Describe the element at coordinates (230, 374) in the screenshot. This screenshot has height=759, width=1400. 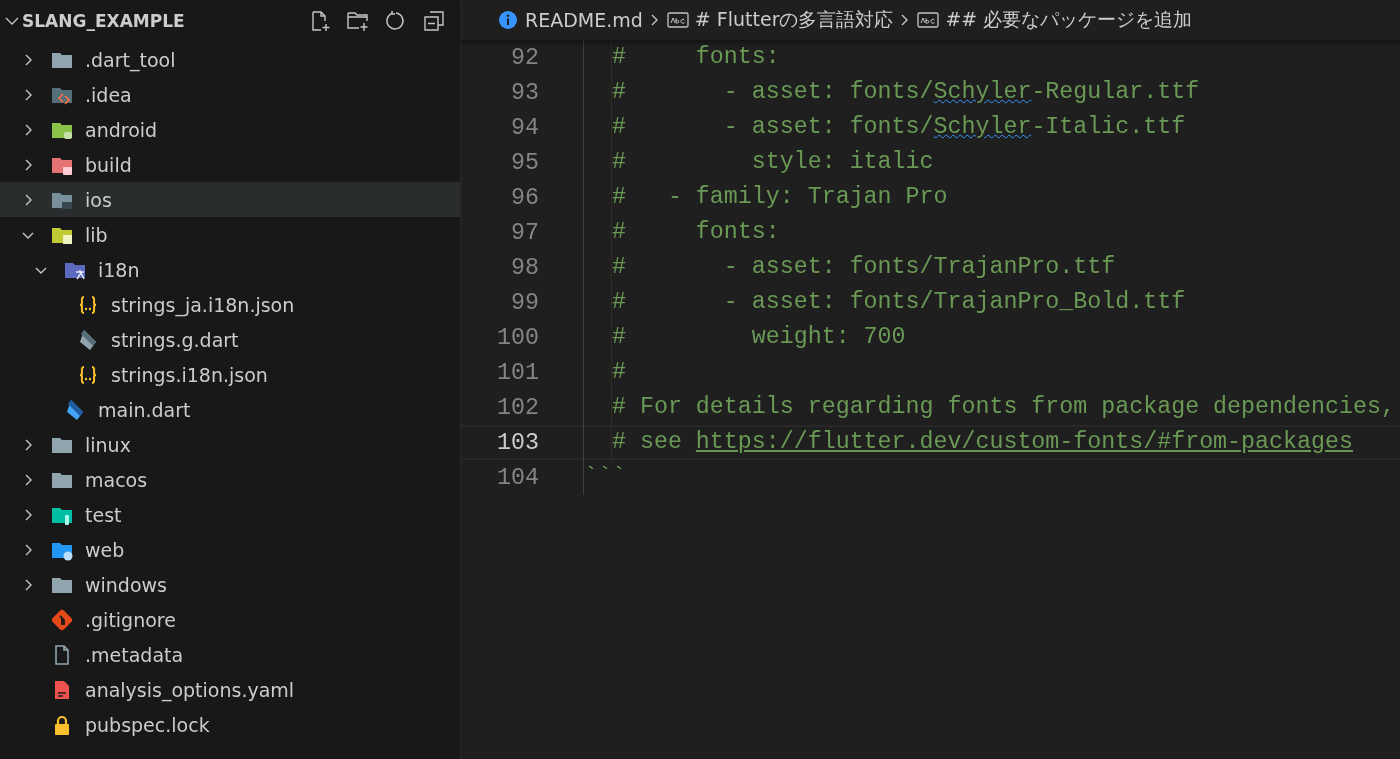
I see `tree-item: strings.i18n.json` at that location.